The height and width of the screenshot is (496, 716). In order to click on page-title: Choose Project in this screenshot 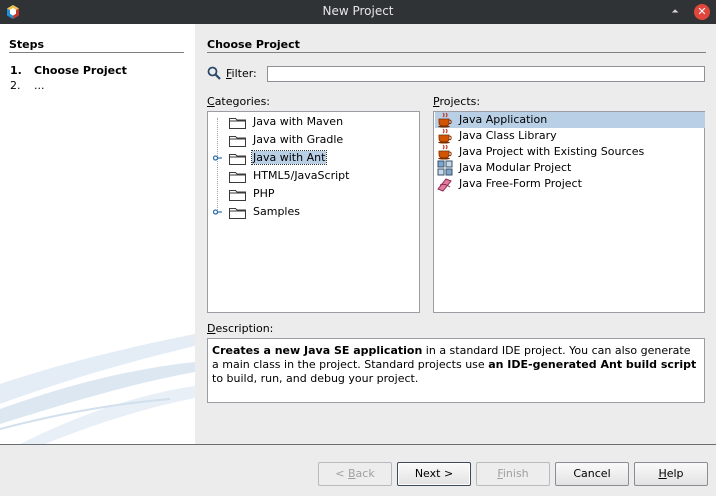, I will do `click(253, 44)`.